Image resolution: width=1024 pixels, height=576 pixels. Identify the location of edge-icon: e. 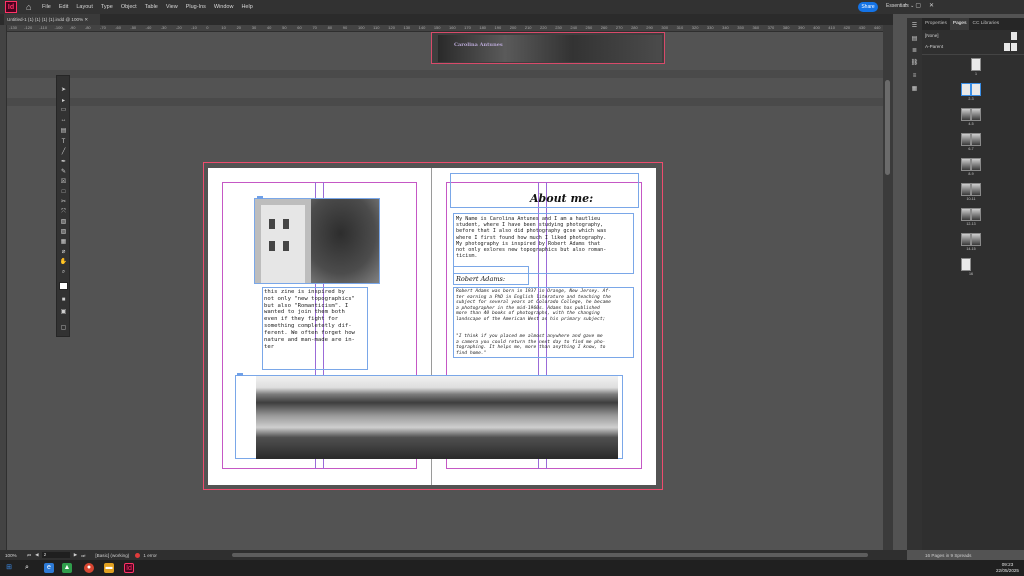
(49, 568).